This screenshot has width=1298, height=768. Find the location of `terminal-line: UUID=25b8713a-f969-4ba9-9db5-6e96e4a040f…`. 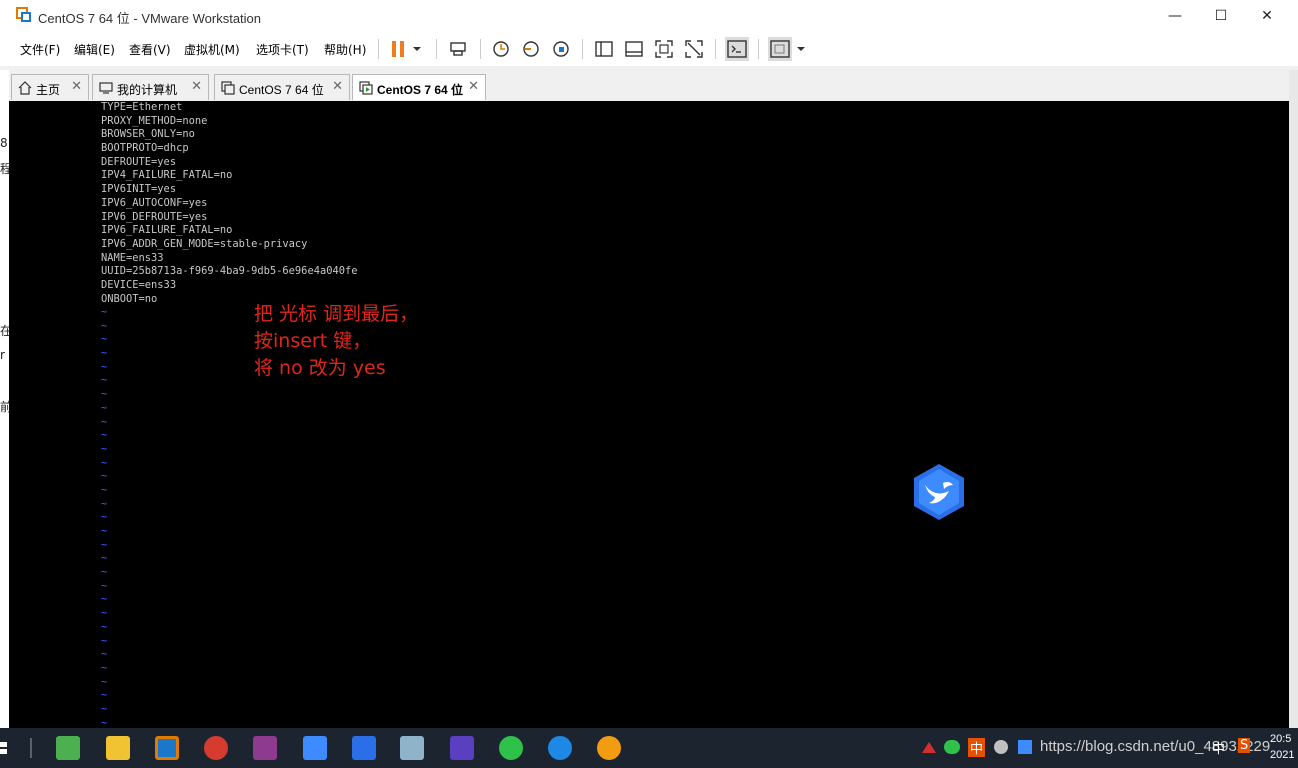

terminal-line: UUID=25b8713a-f969-4ba9-9db5-6e96e4a040f… is located at coordinates (229, 271).